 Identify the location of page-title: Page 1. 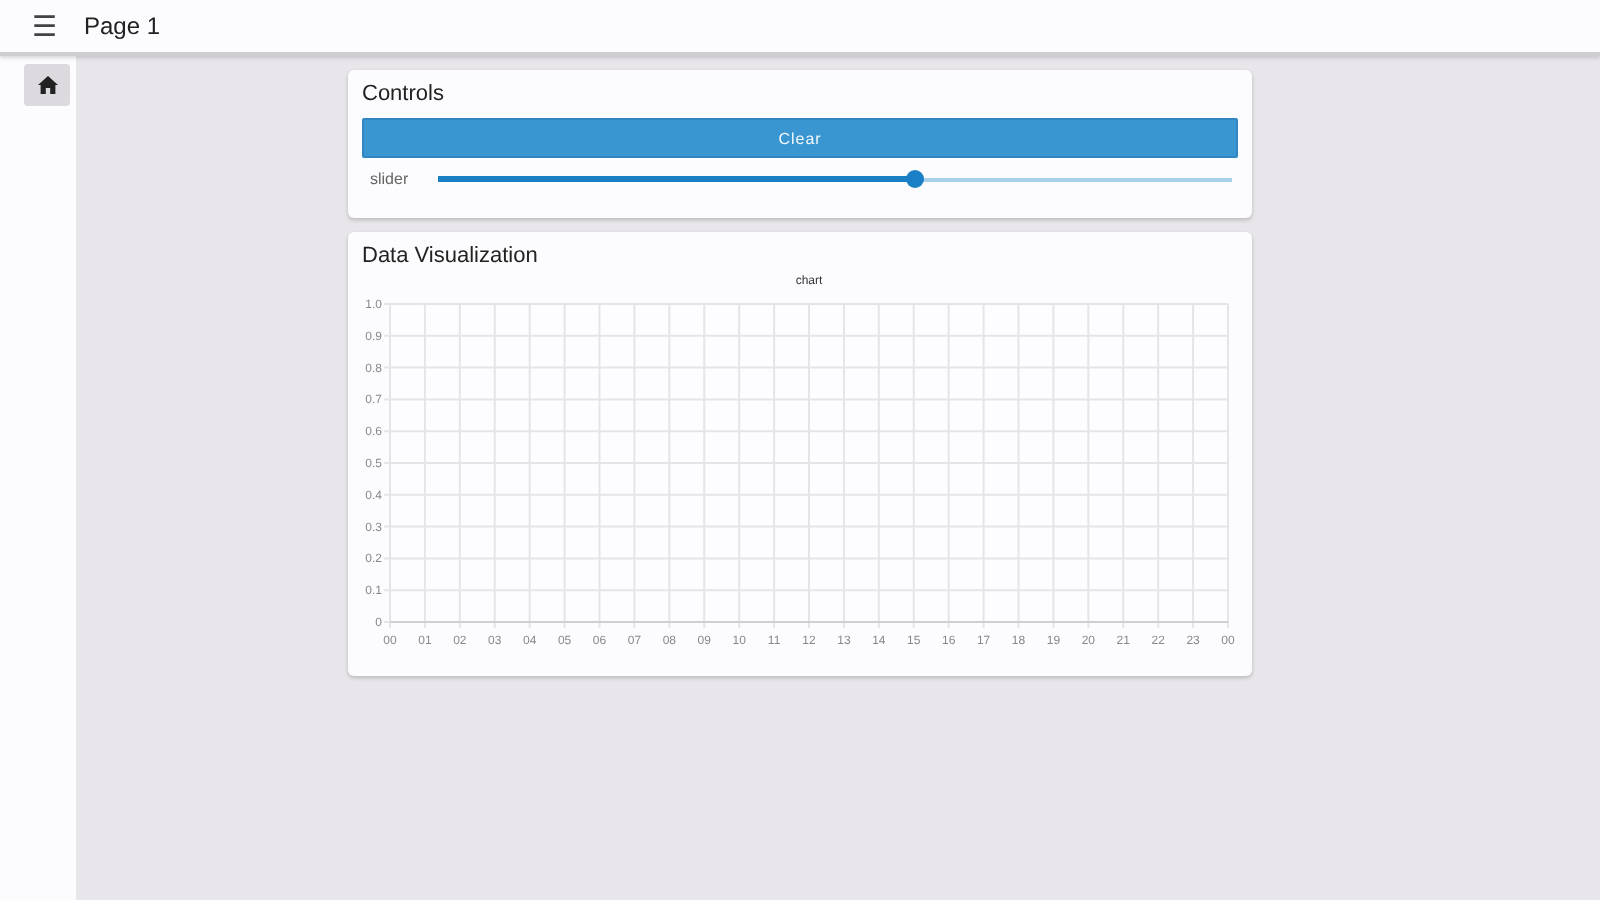
(122, 26).